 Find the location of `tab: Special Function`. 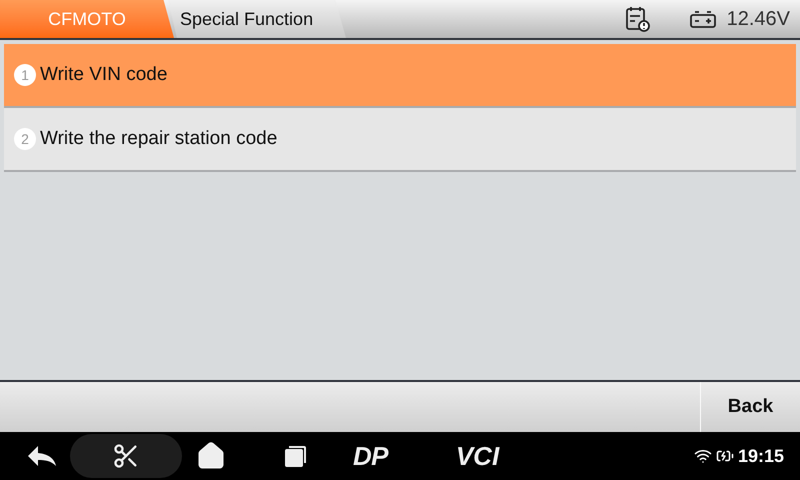

tab: Special Function is located at coordinates (257, 19).